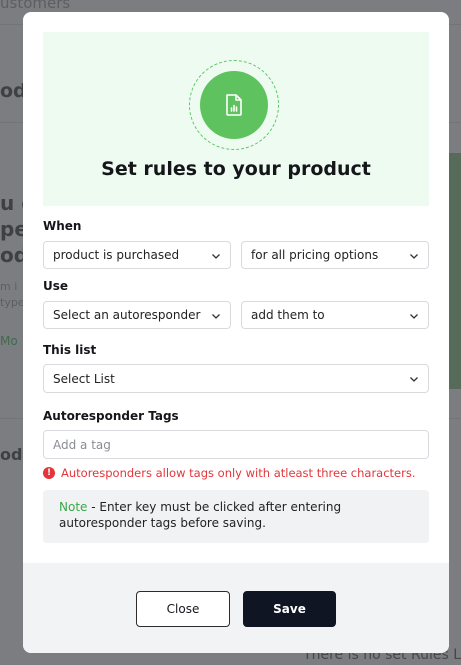 The image size is (461, 665). I want to click on trigger-select: product is purchased, so click(137, 255).